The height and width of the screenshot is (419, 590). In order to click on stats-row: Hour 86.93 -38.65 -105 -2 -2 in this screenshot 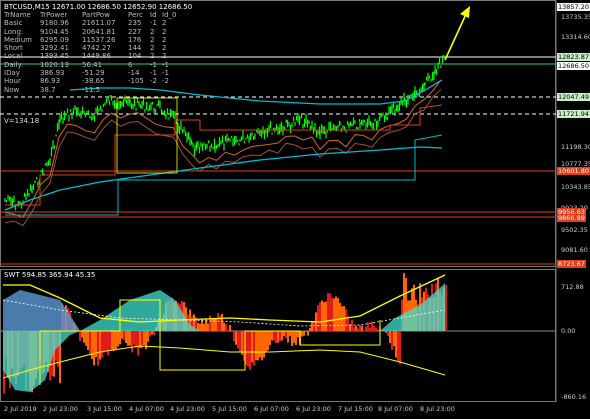, I will do `click(89, 81)`.